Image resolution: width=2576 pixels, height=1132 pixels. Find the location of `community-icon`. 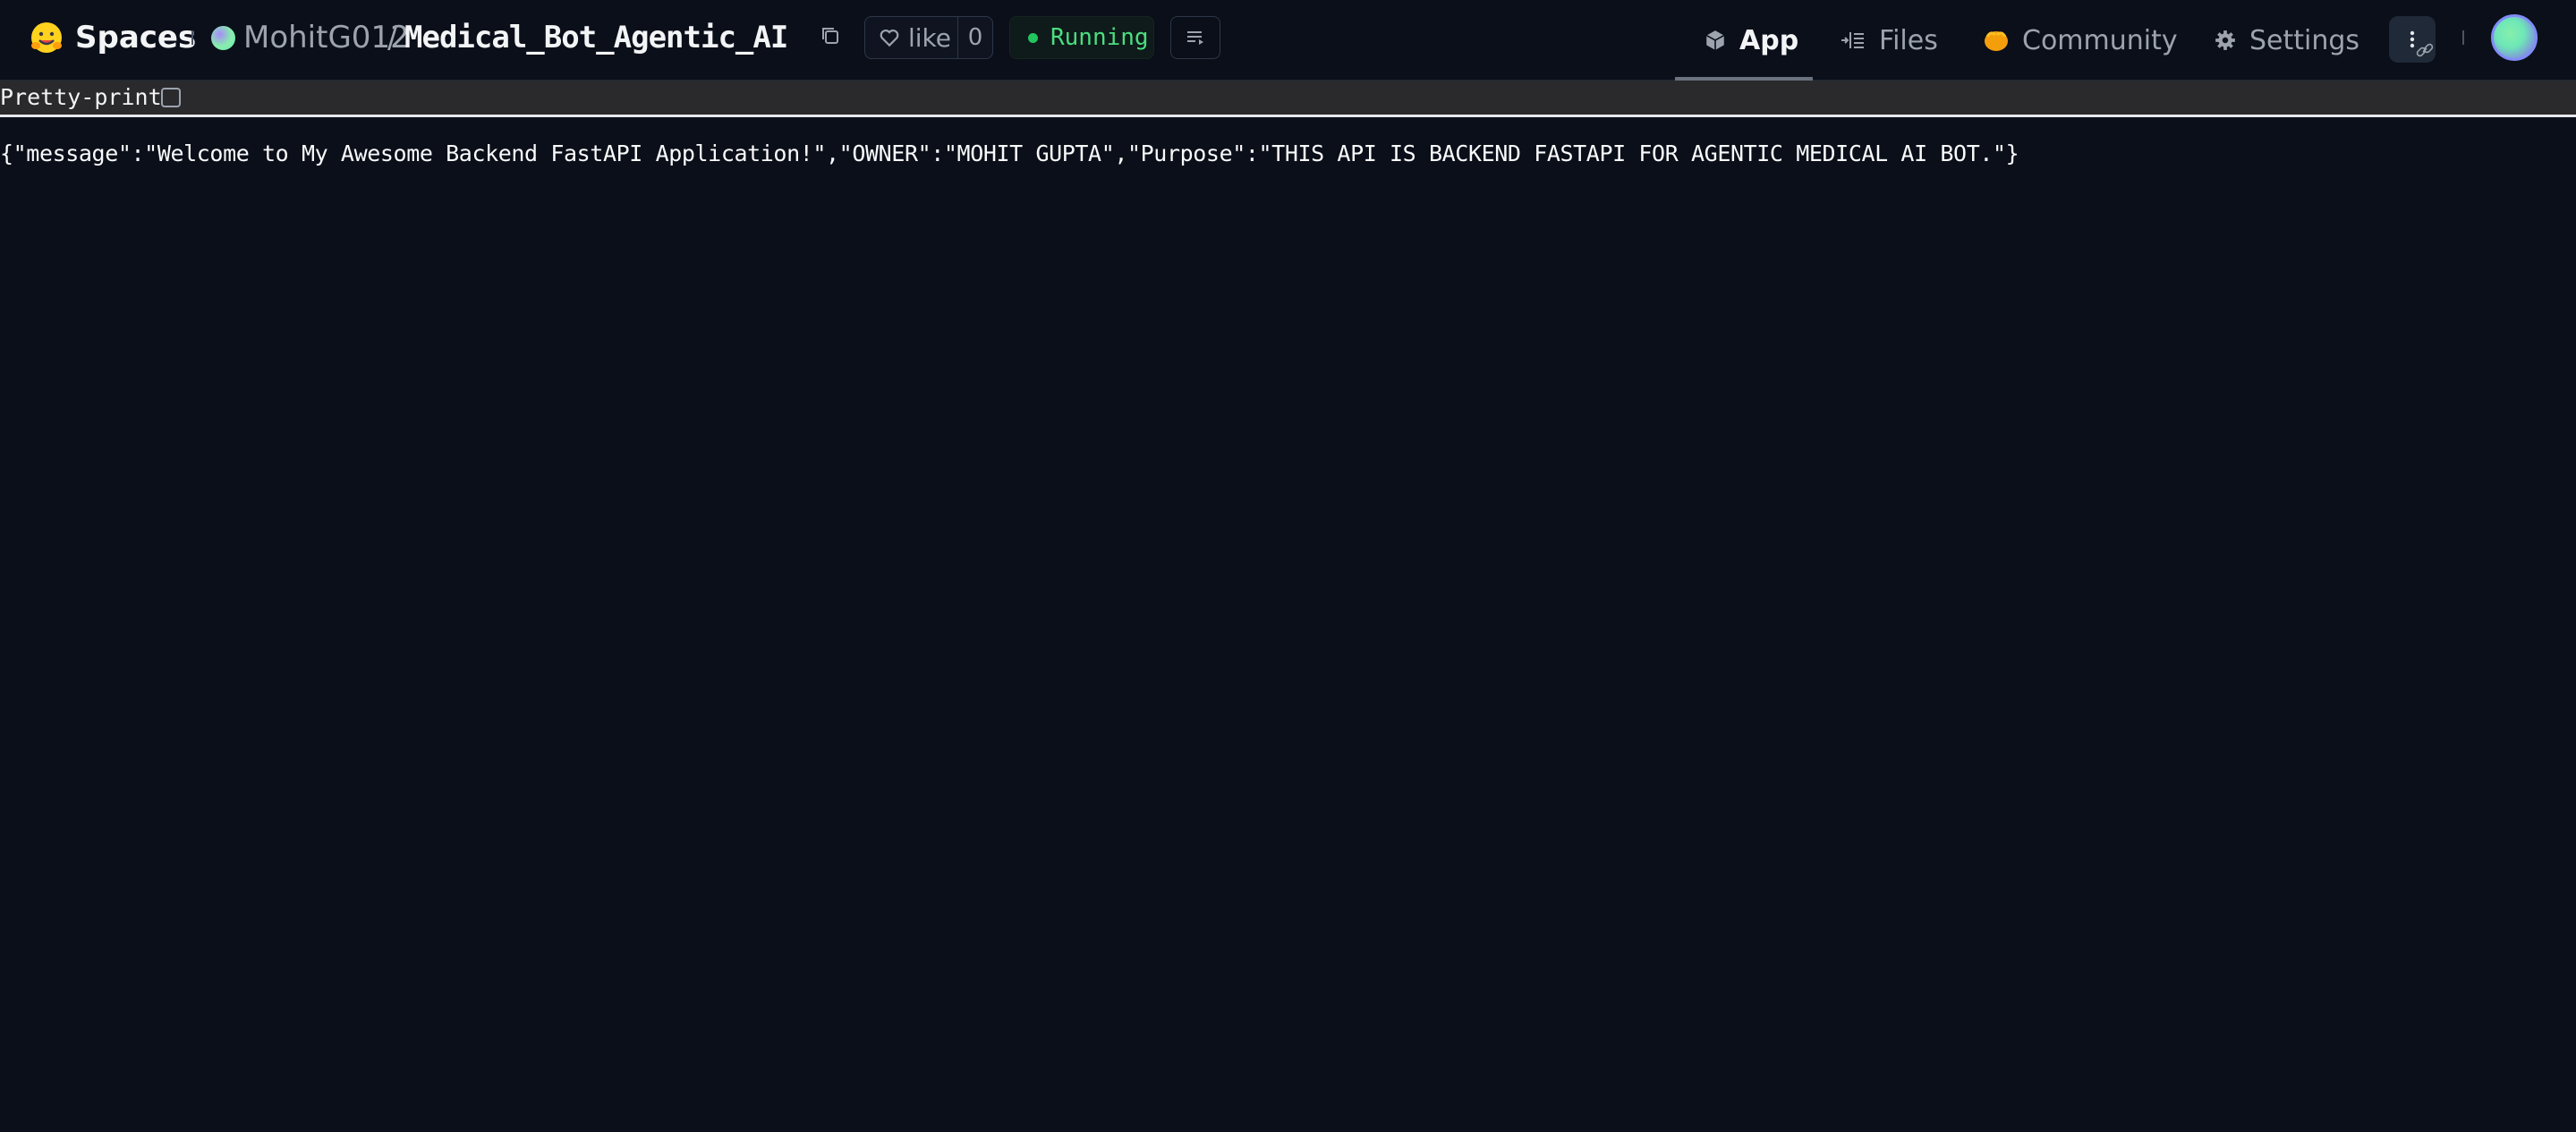

community-icon is located at coordinates (1996, 41).